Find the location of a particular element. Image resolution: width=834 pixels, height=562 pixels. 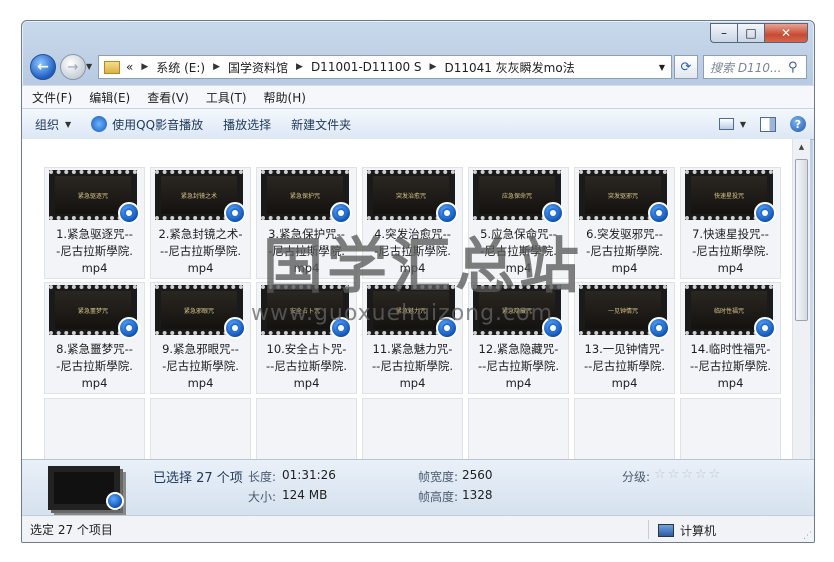

back-button: ← is located at coordinates (43, 67).